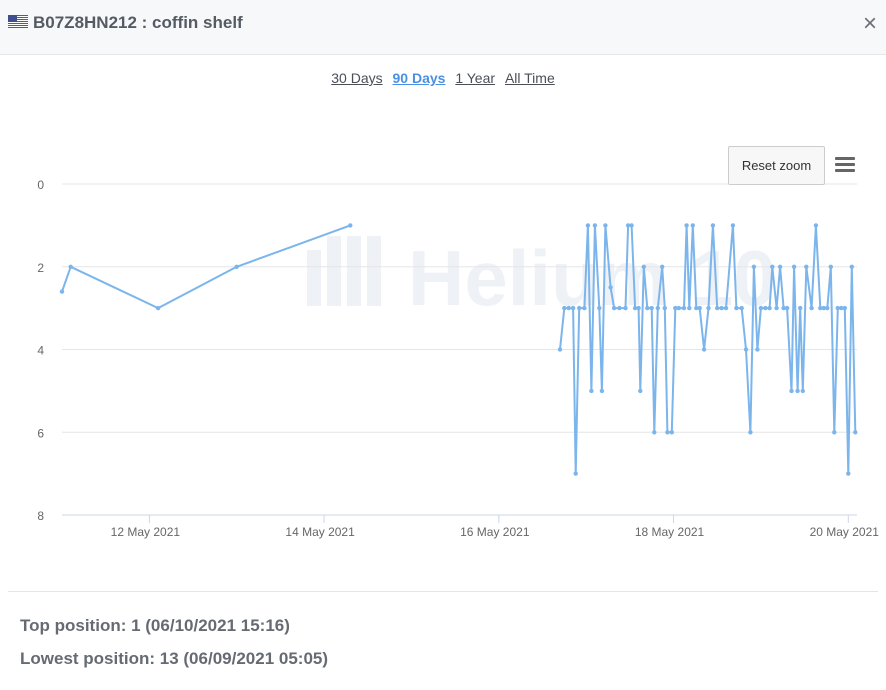 The width and height of the screenshot is (886, 690). What do you see at coordinates (320, 532) in the screenshot?
I see `x-tick-label: 14 May 2021` at bounding box center [320, 532].